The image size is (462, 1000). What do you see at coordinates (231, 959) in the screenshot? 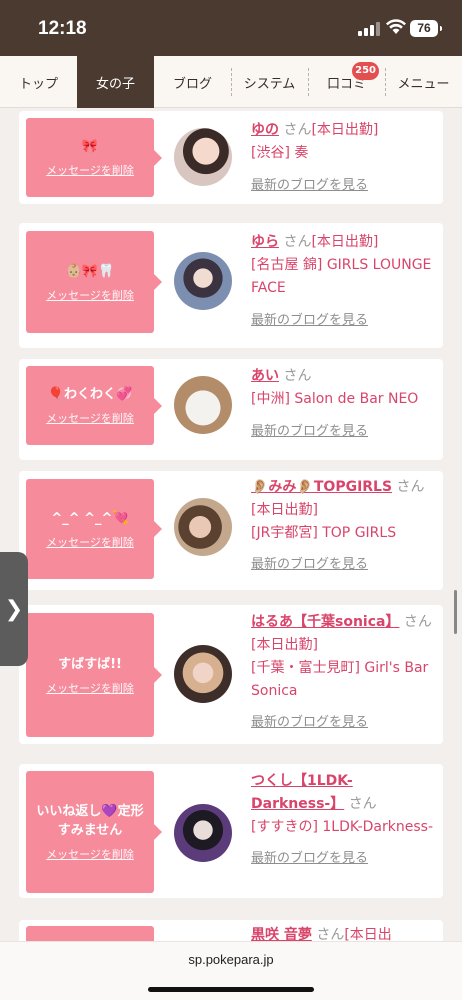
I see `address-bar: sp.pokepara.jp` at bounding box center [231, 959].